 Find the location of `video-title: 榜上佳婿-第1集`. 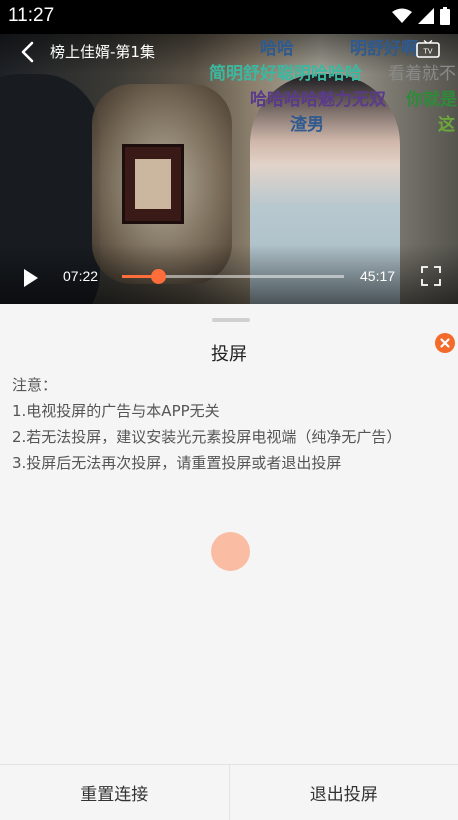

video-title: 榜上佳婿-第1集 is located at coordinates (102, 52).